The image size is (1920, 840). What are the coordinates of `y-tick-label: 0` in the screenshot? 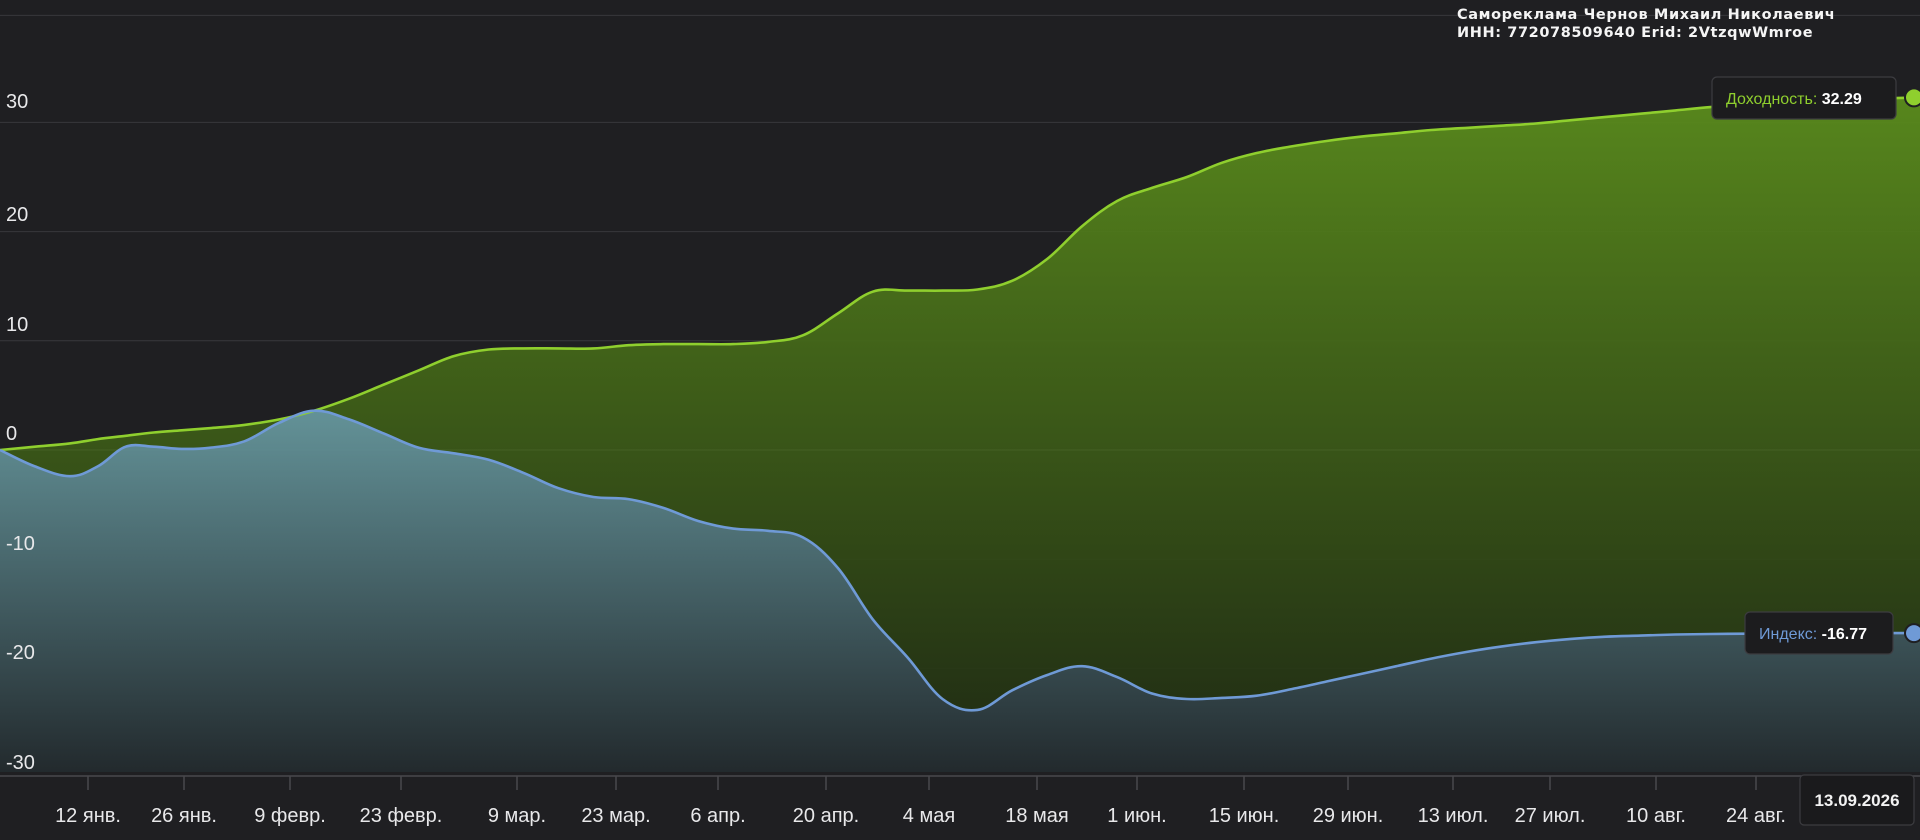 It's located at (11, 434).